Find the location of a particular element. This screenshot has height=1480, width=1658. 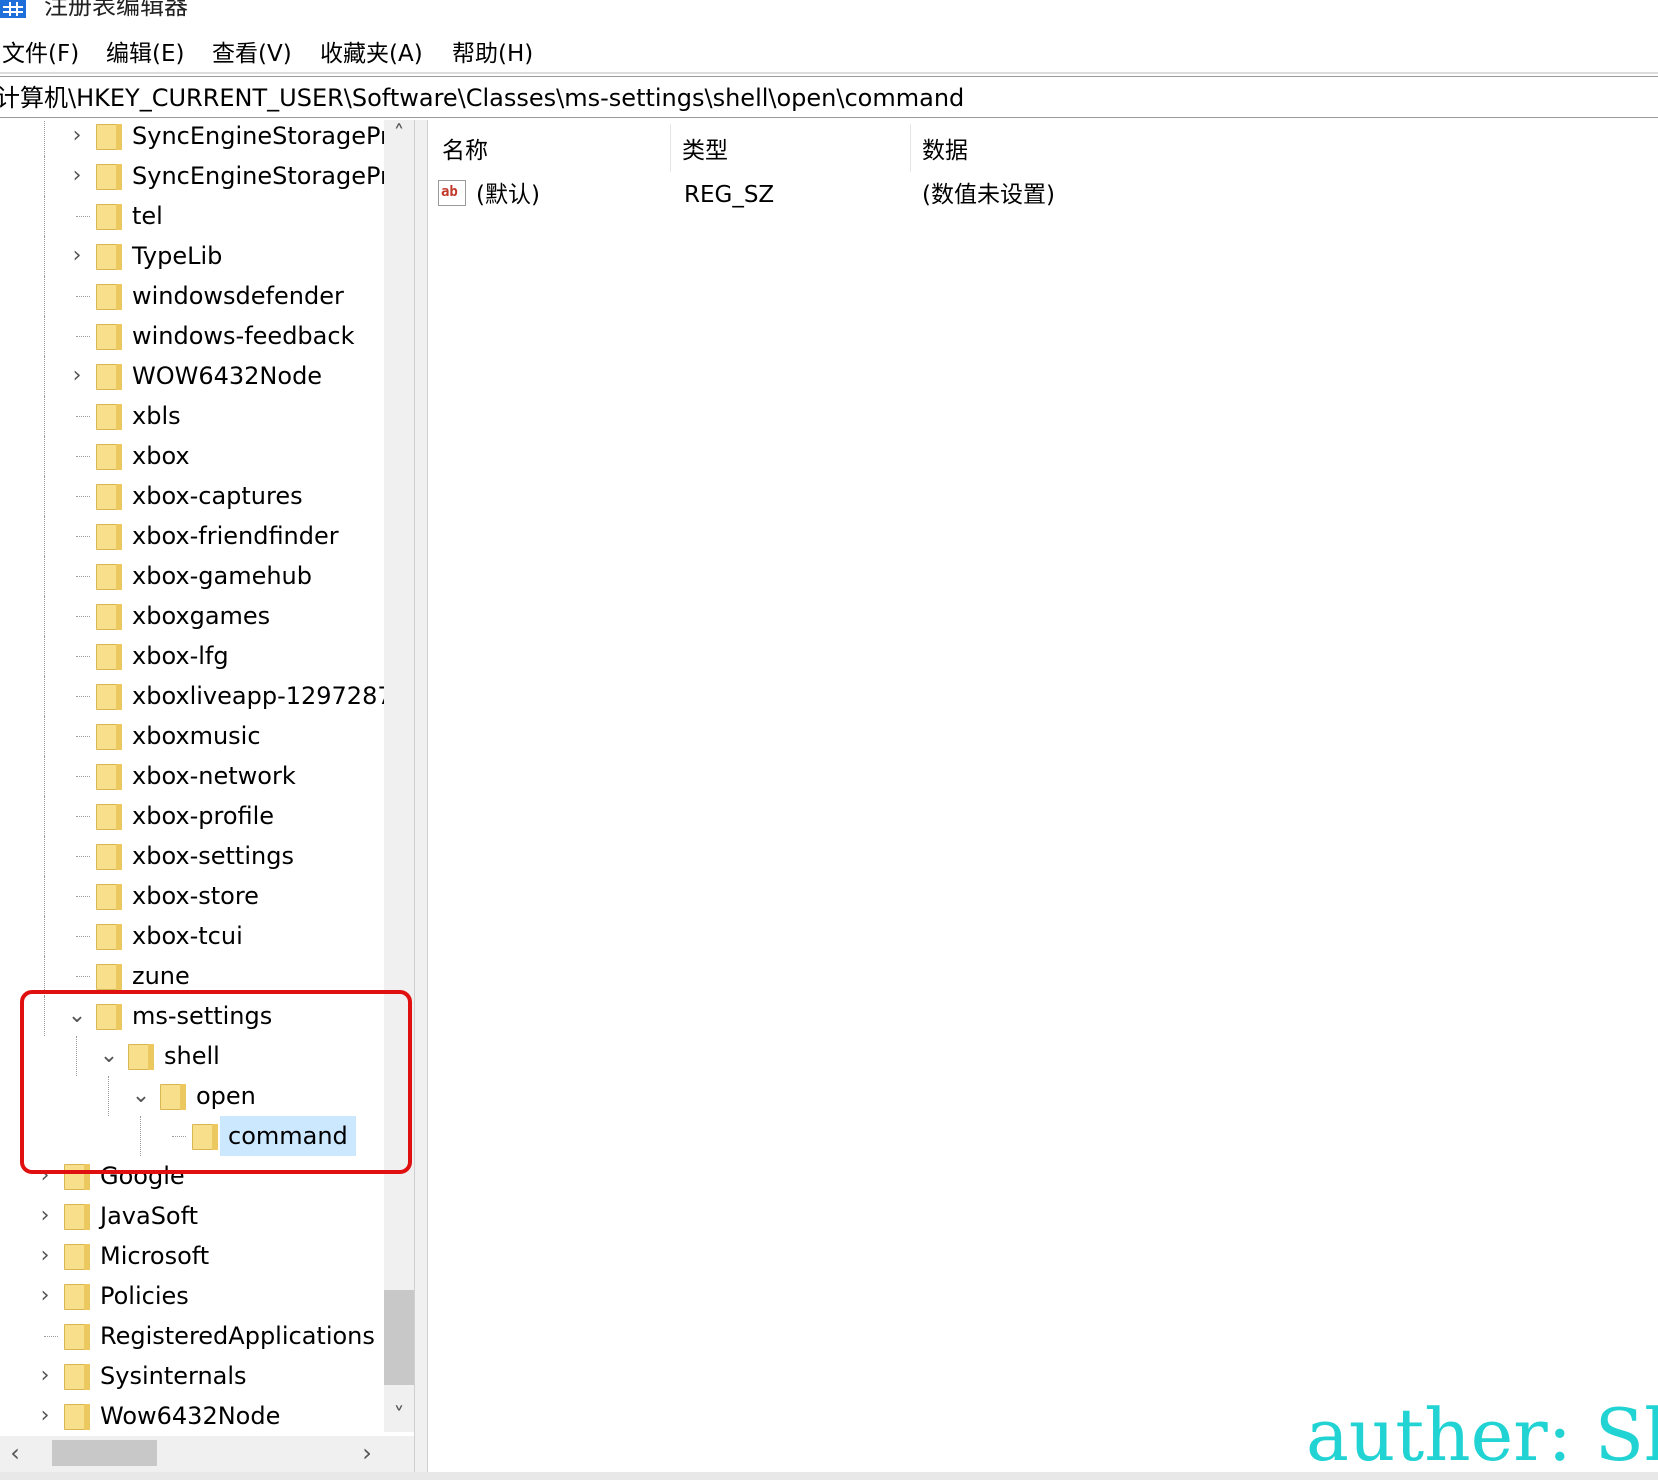

tree-item: command is located at coordinates (192, 1136).